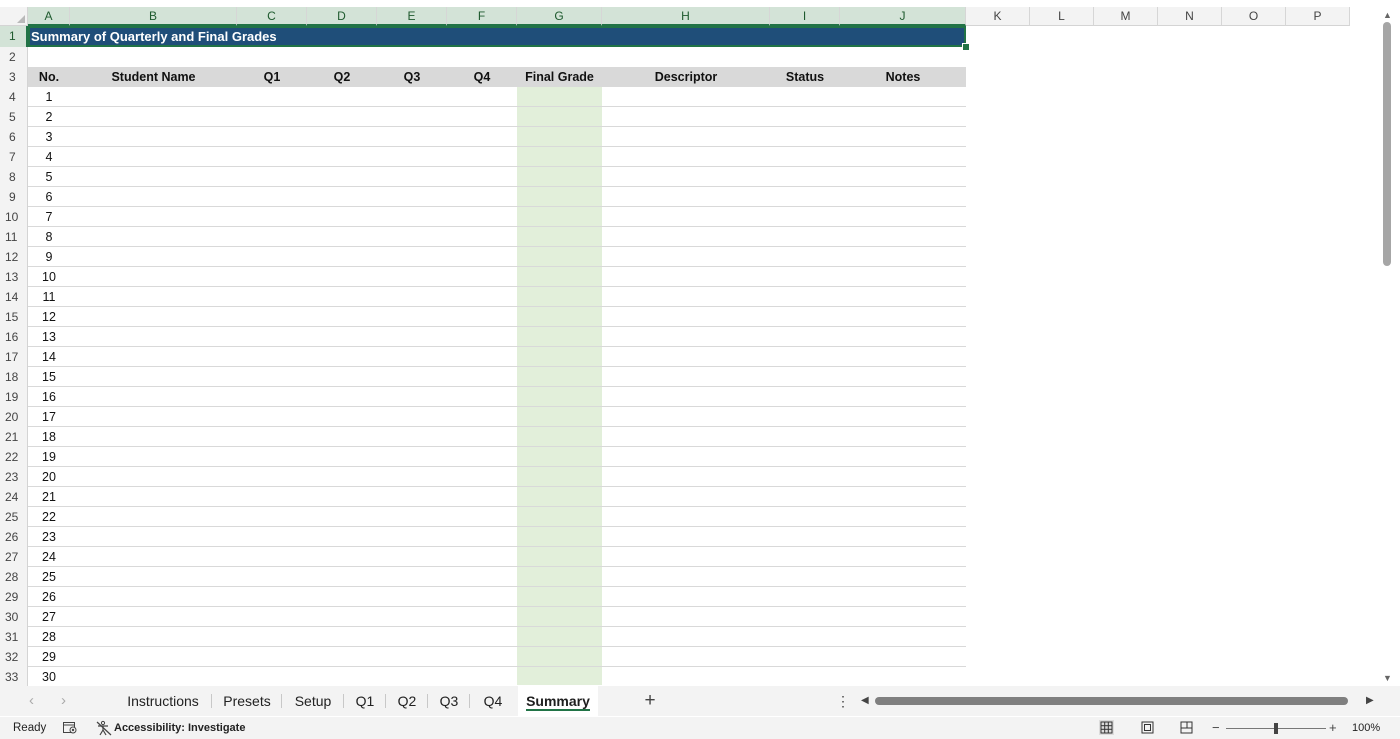 The width and height of the screenshot is (1400, 739). Describe the element at coordinates (559, 16) in the screenshot. I see `column-header-g: G` at that location.